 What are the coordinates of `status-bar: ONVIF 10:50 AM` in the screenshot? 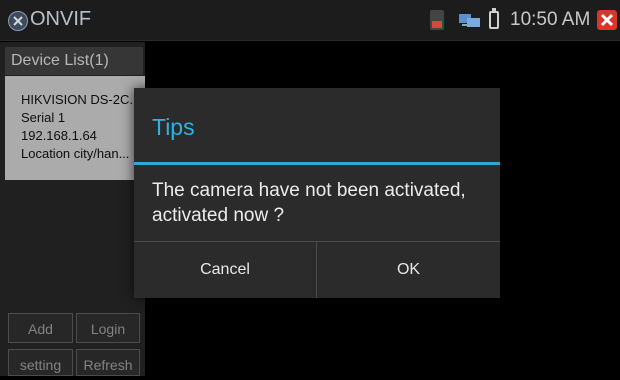 It's located at (310, 20).